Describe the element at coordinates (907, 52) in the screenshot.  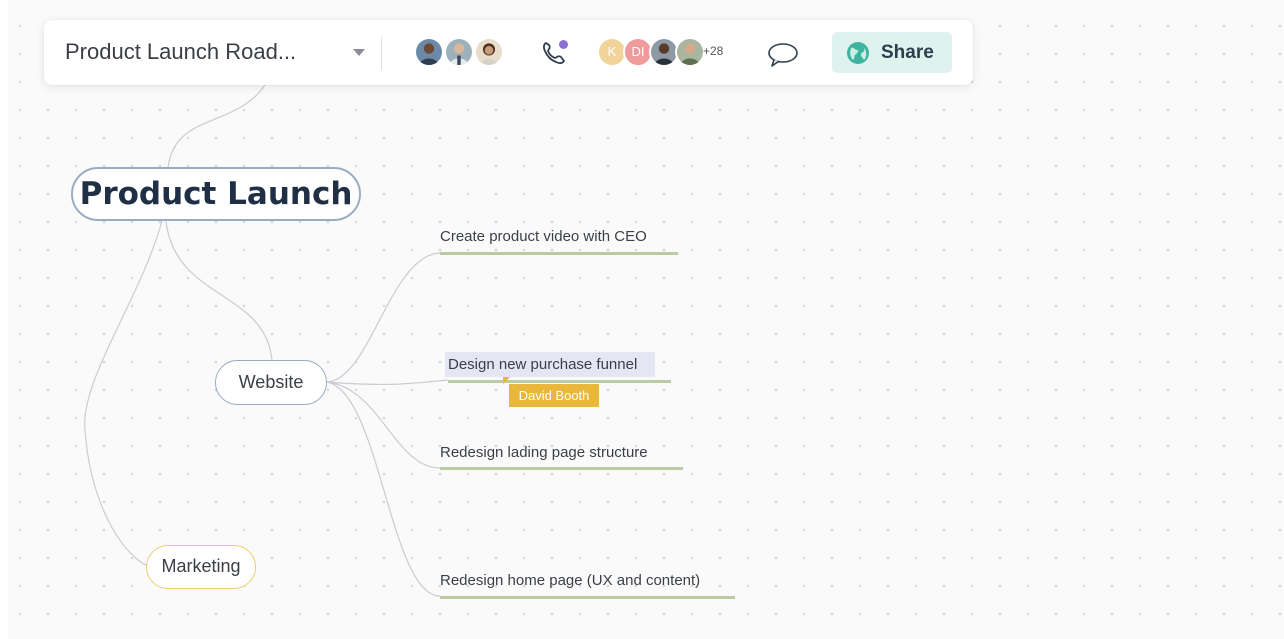
I see `share-button-label: Share` at that location.